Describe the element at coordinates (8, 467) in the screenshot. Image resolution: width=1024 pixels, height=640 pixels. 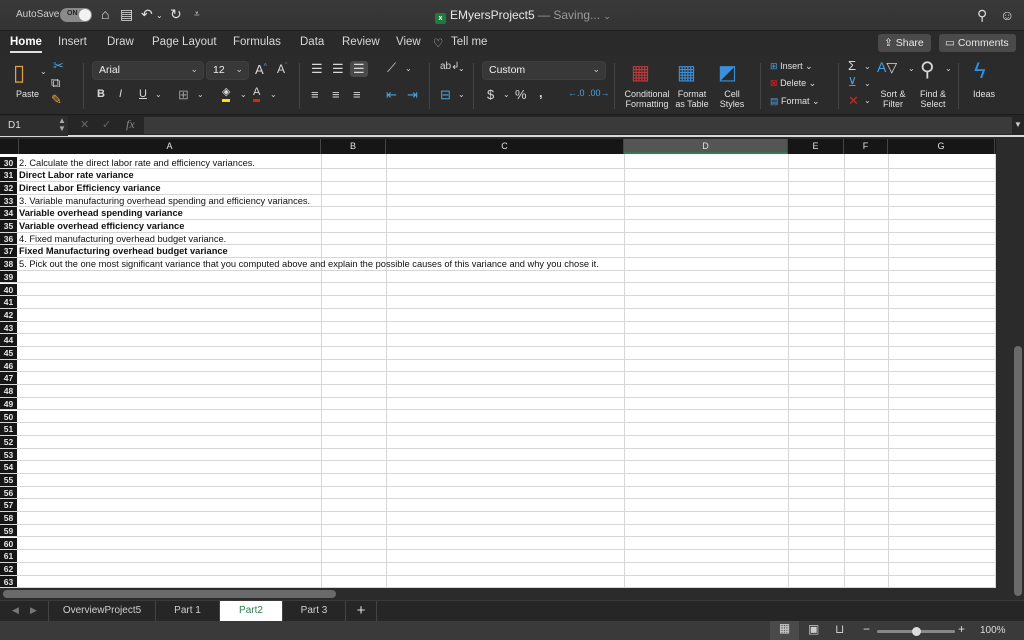
I see `row-header: 54` at that location.